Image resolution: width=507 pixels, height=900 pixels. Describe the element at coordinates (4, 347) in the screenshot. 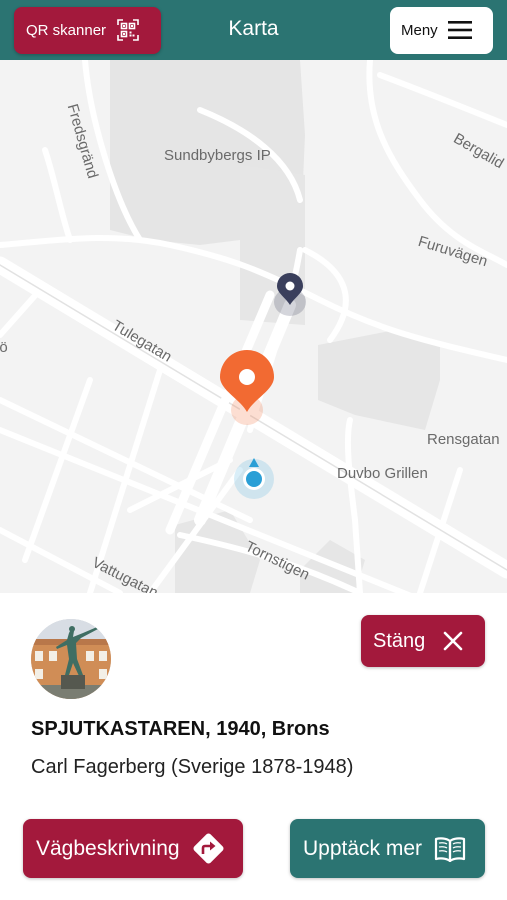

I see `map-label-jo: jö` at that location.